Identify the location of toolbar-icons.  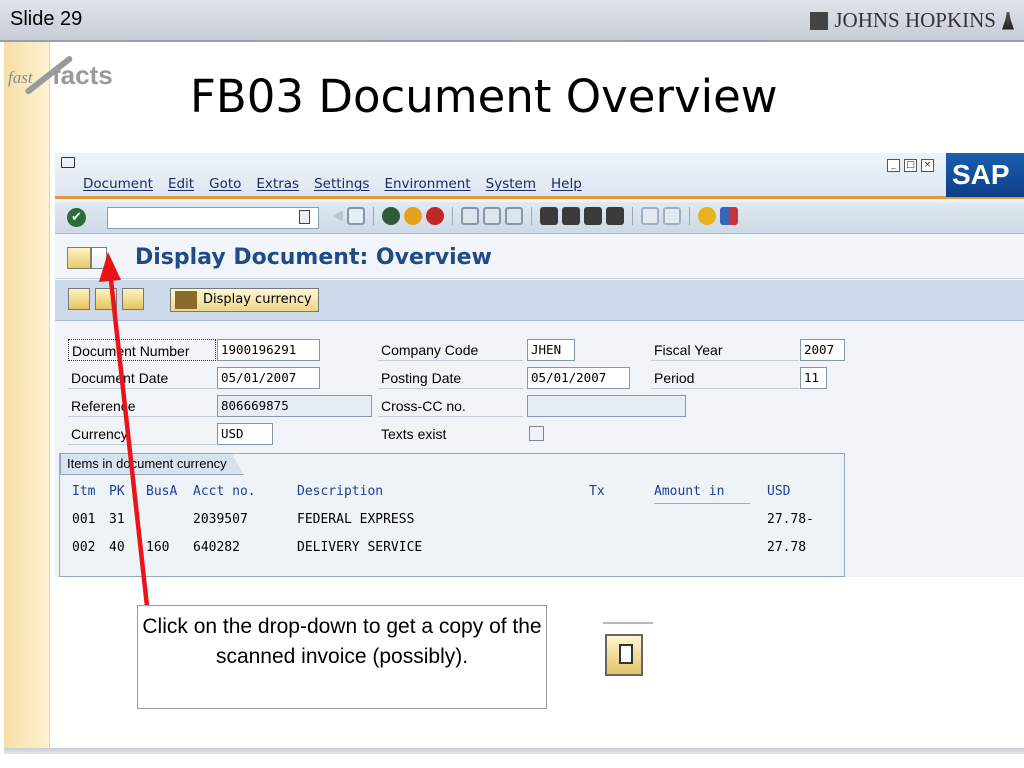
(535, 216).